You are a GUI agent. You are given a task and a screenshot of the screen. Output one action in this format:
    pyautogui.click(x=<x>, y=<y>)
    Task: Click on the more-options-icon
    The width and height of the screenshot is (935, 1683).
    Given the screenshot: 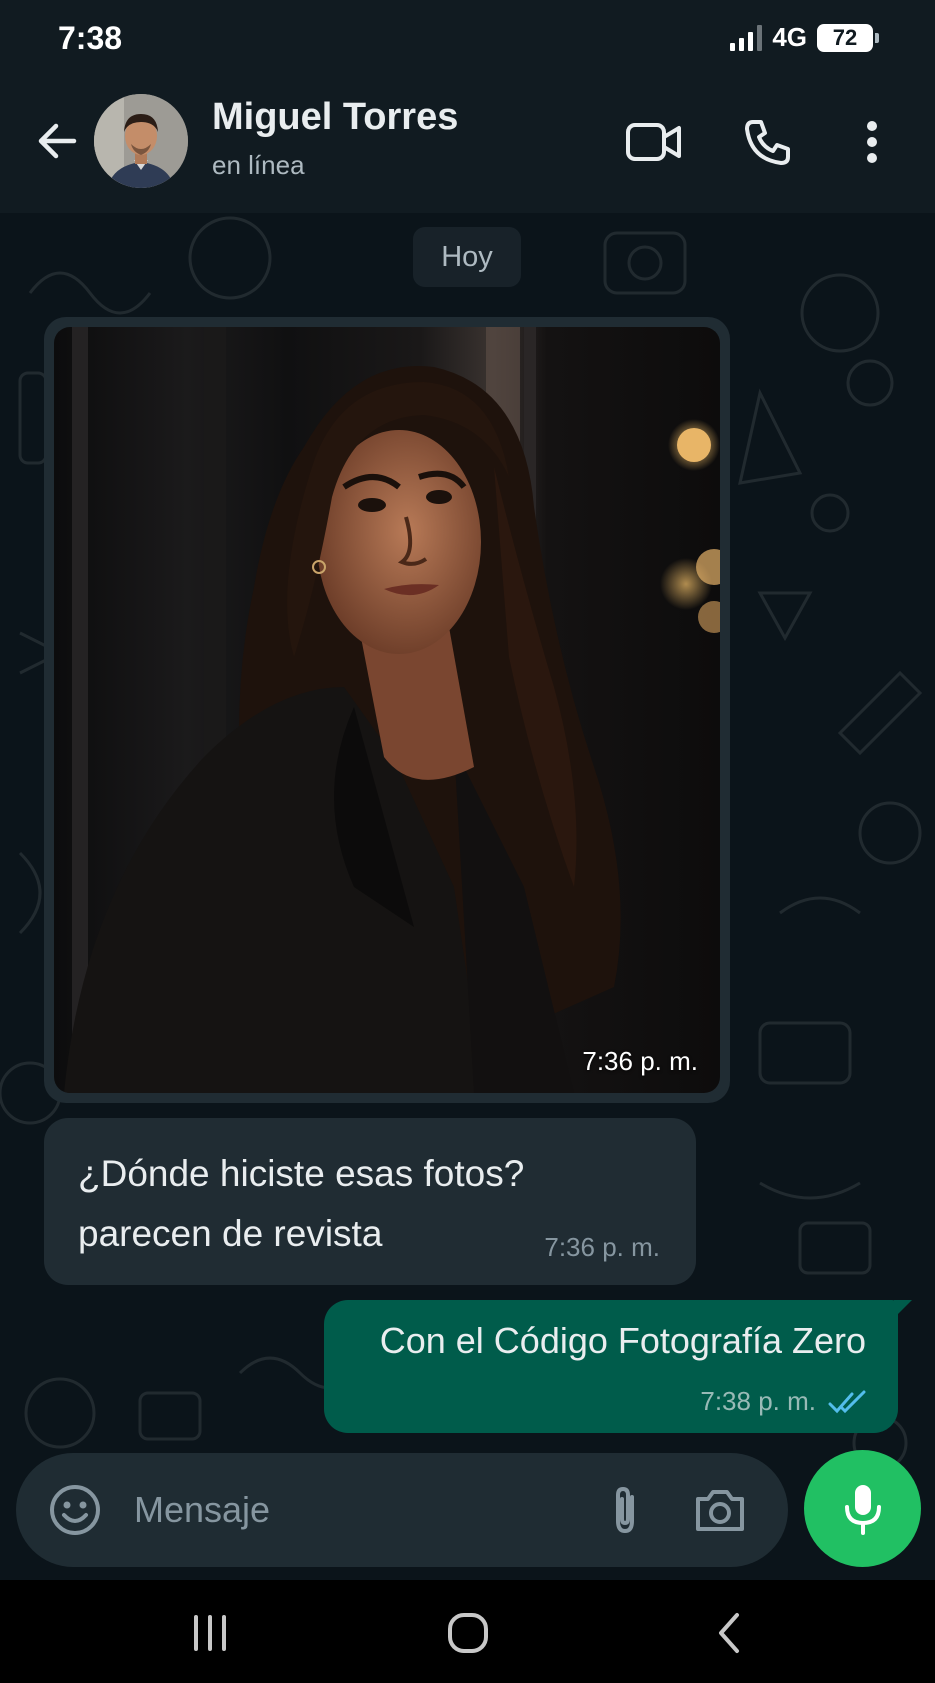 What is the action you would take?
    pyautogui.click(x=872, y=142)
    